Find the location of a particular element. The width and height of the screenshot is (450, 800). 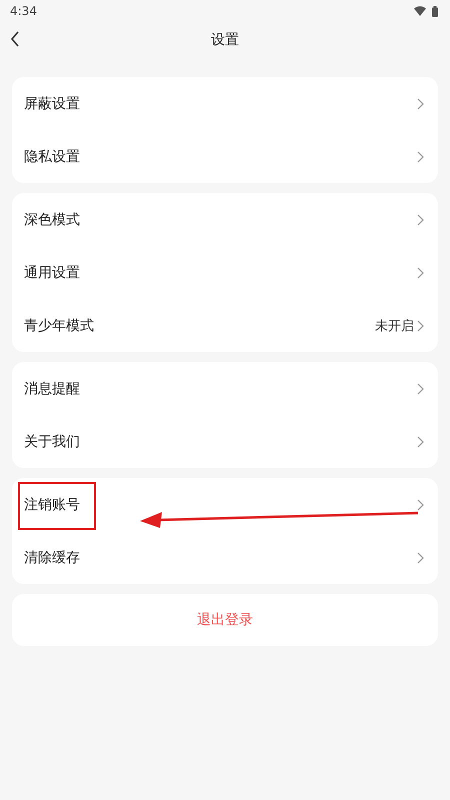

settings-row: 注销账号 is located at coordinates (225, 504).